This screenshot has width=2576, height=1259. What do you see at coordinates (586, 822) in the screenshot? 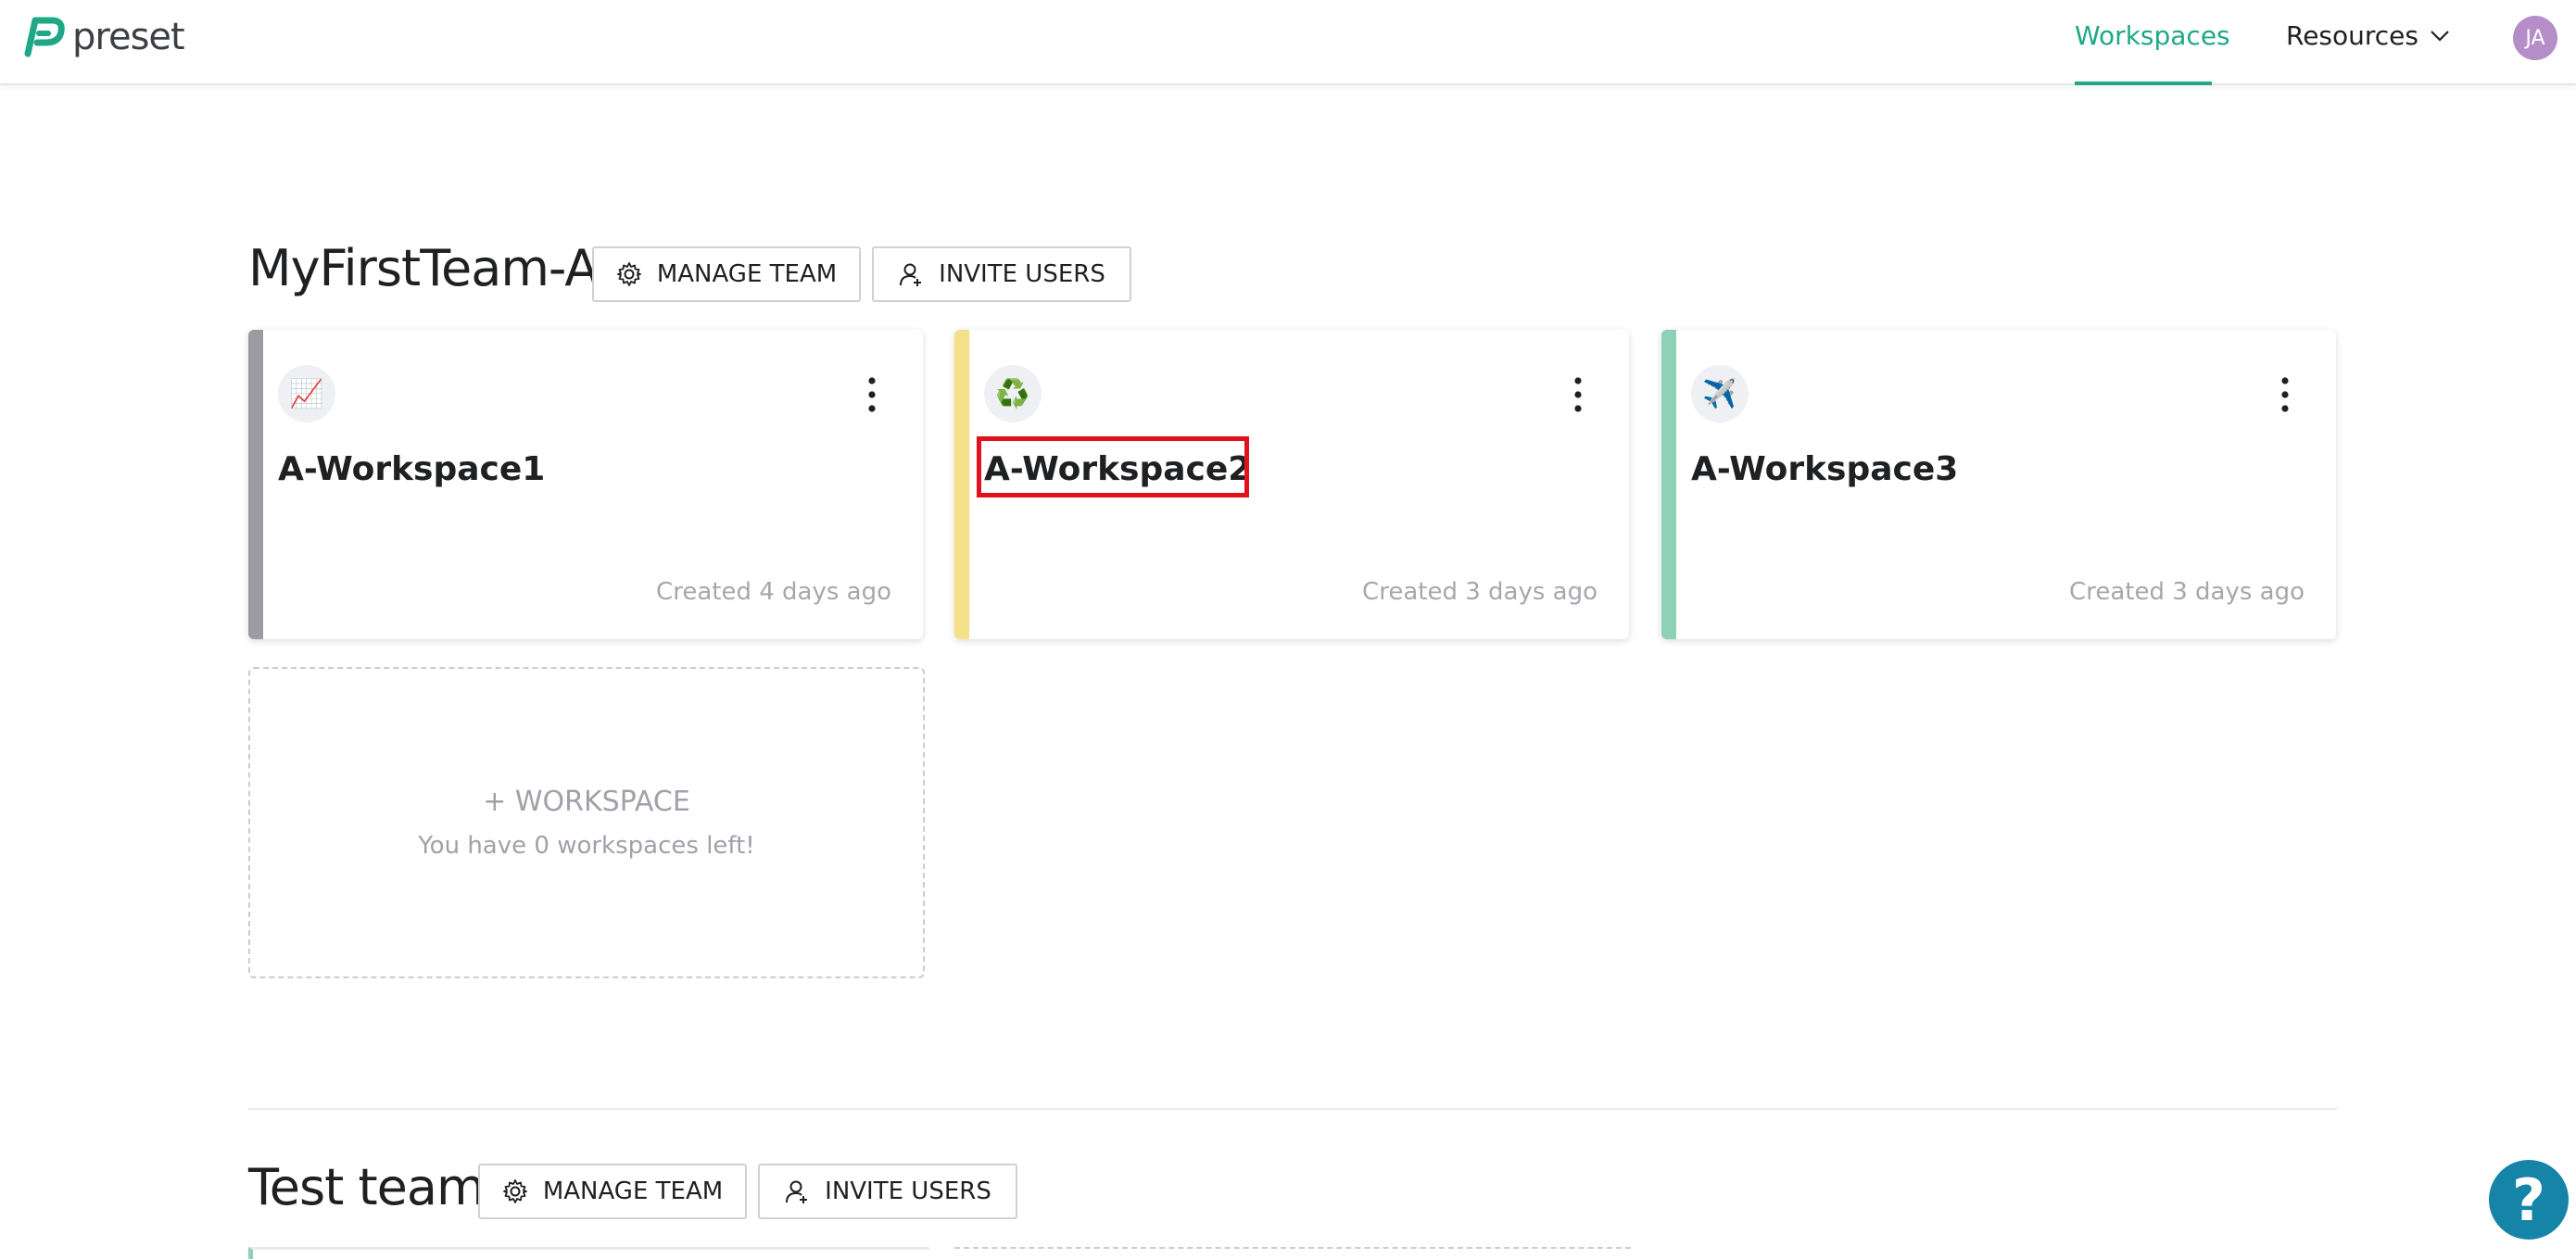
I see `add-workspace-card: + WORKSPACE You have 0 workspaces left!` at bounding box center [586, 822].